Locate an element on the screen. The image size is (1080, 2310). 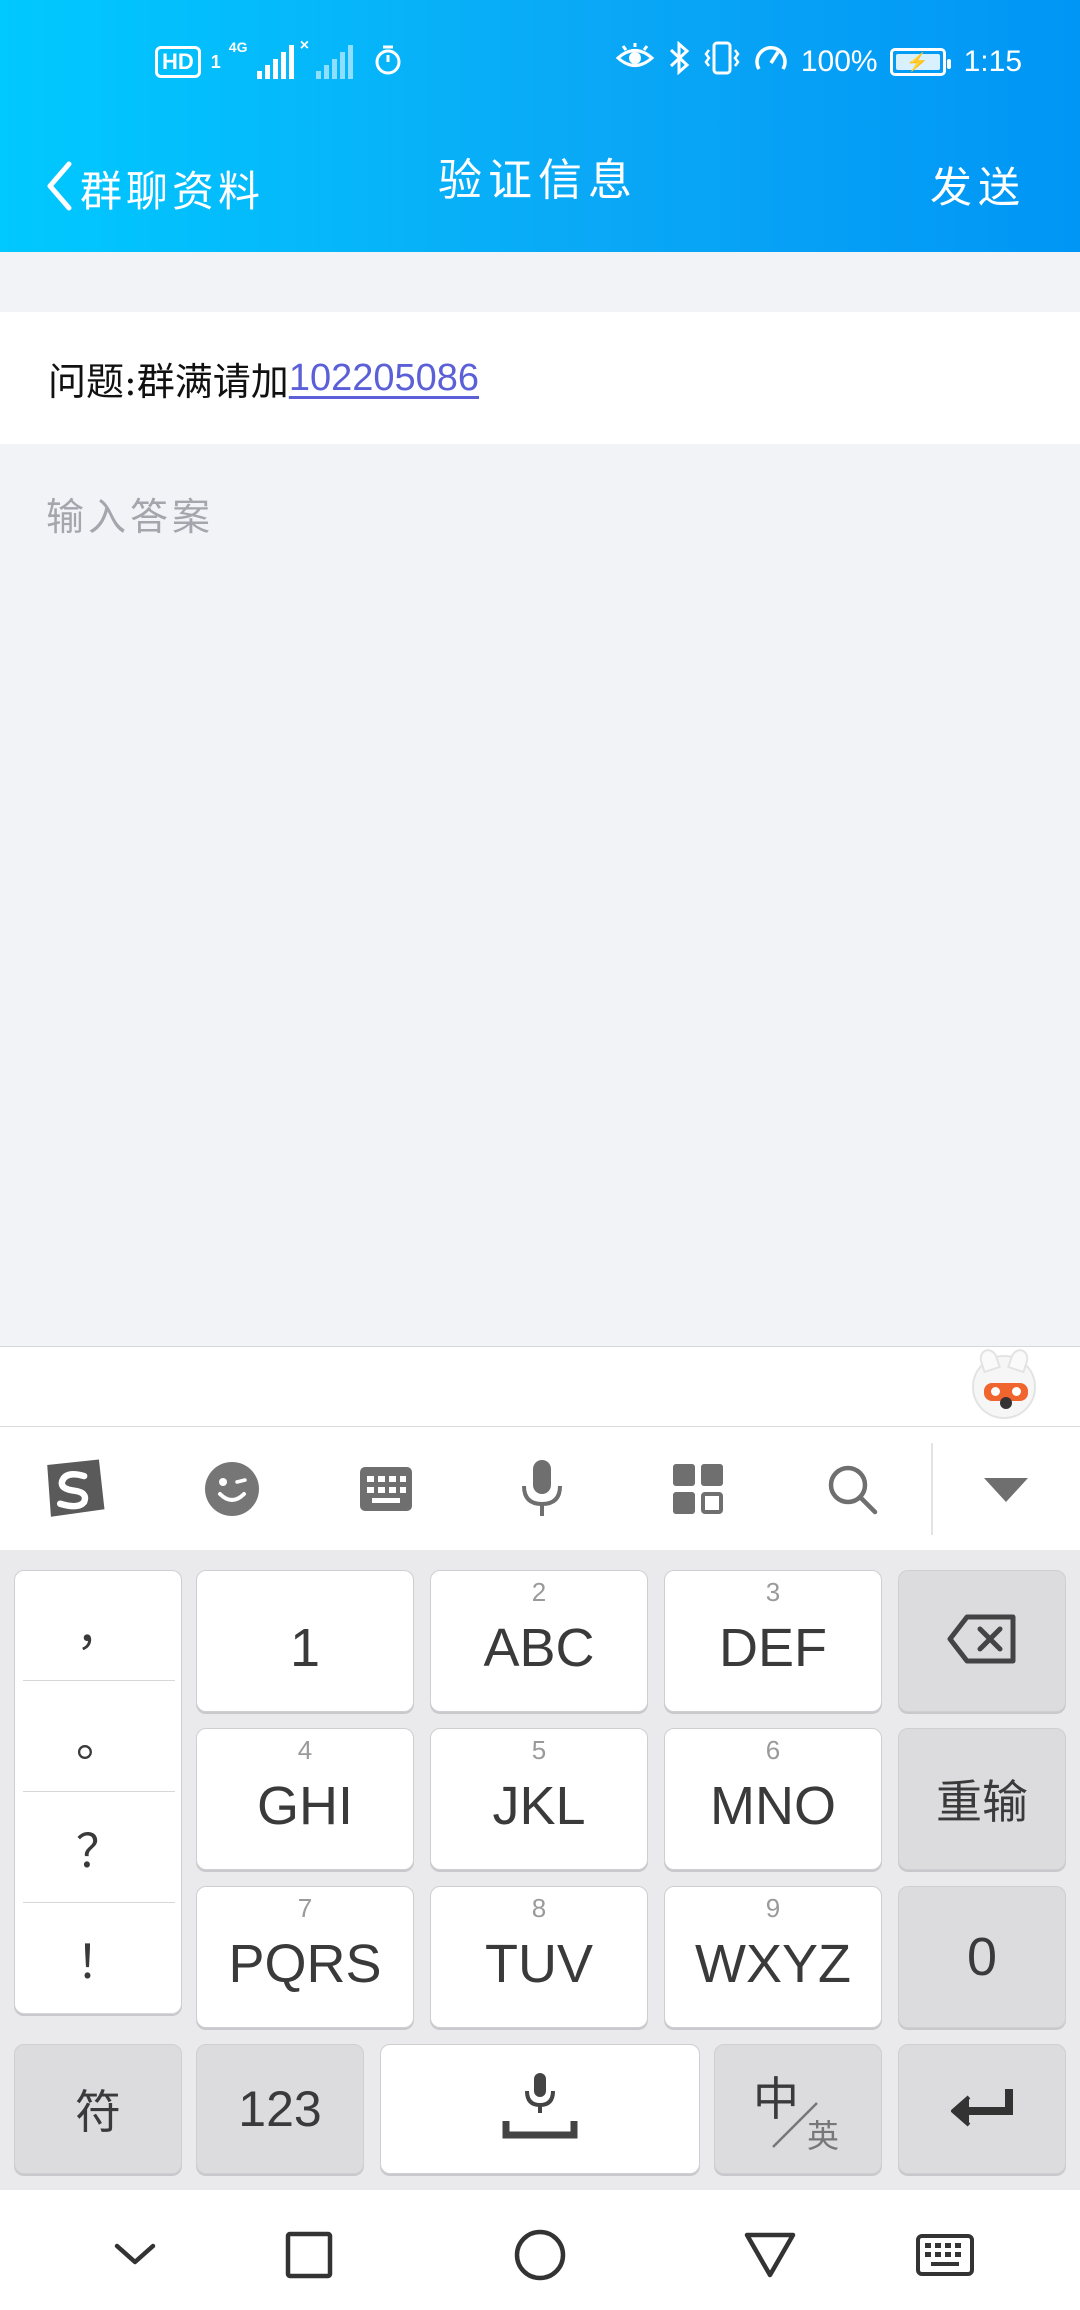
apps-grid-icon is located at coordinates (698, 1489).